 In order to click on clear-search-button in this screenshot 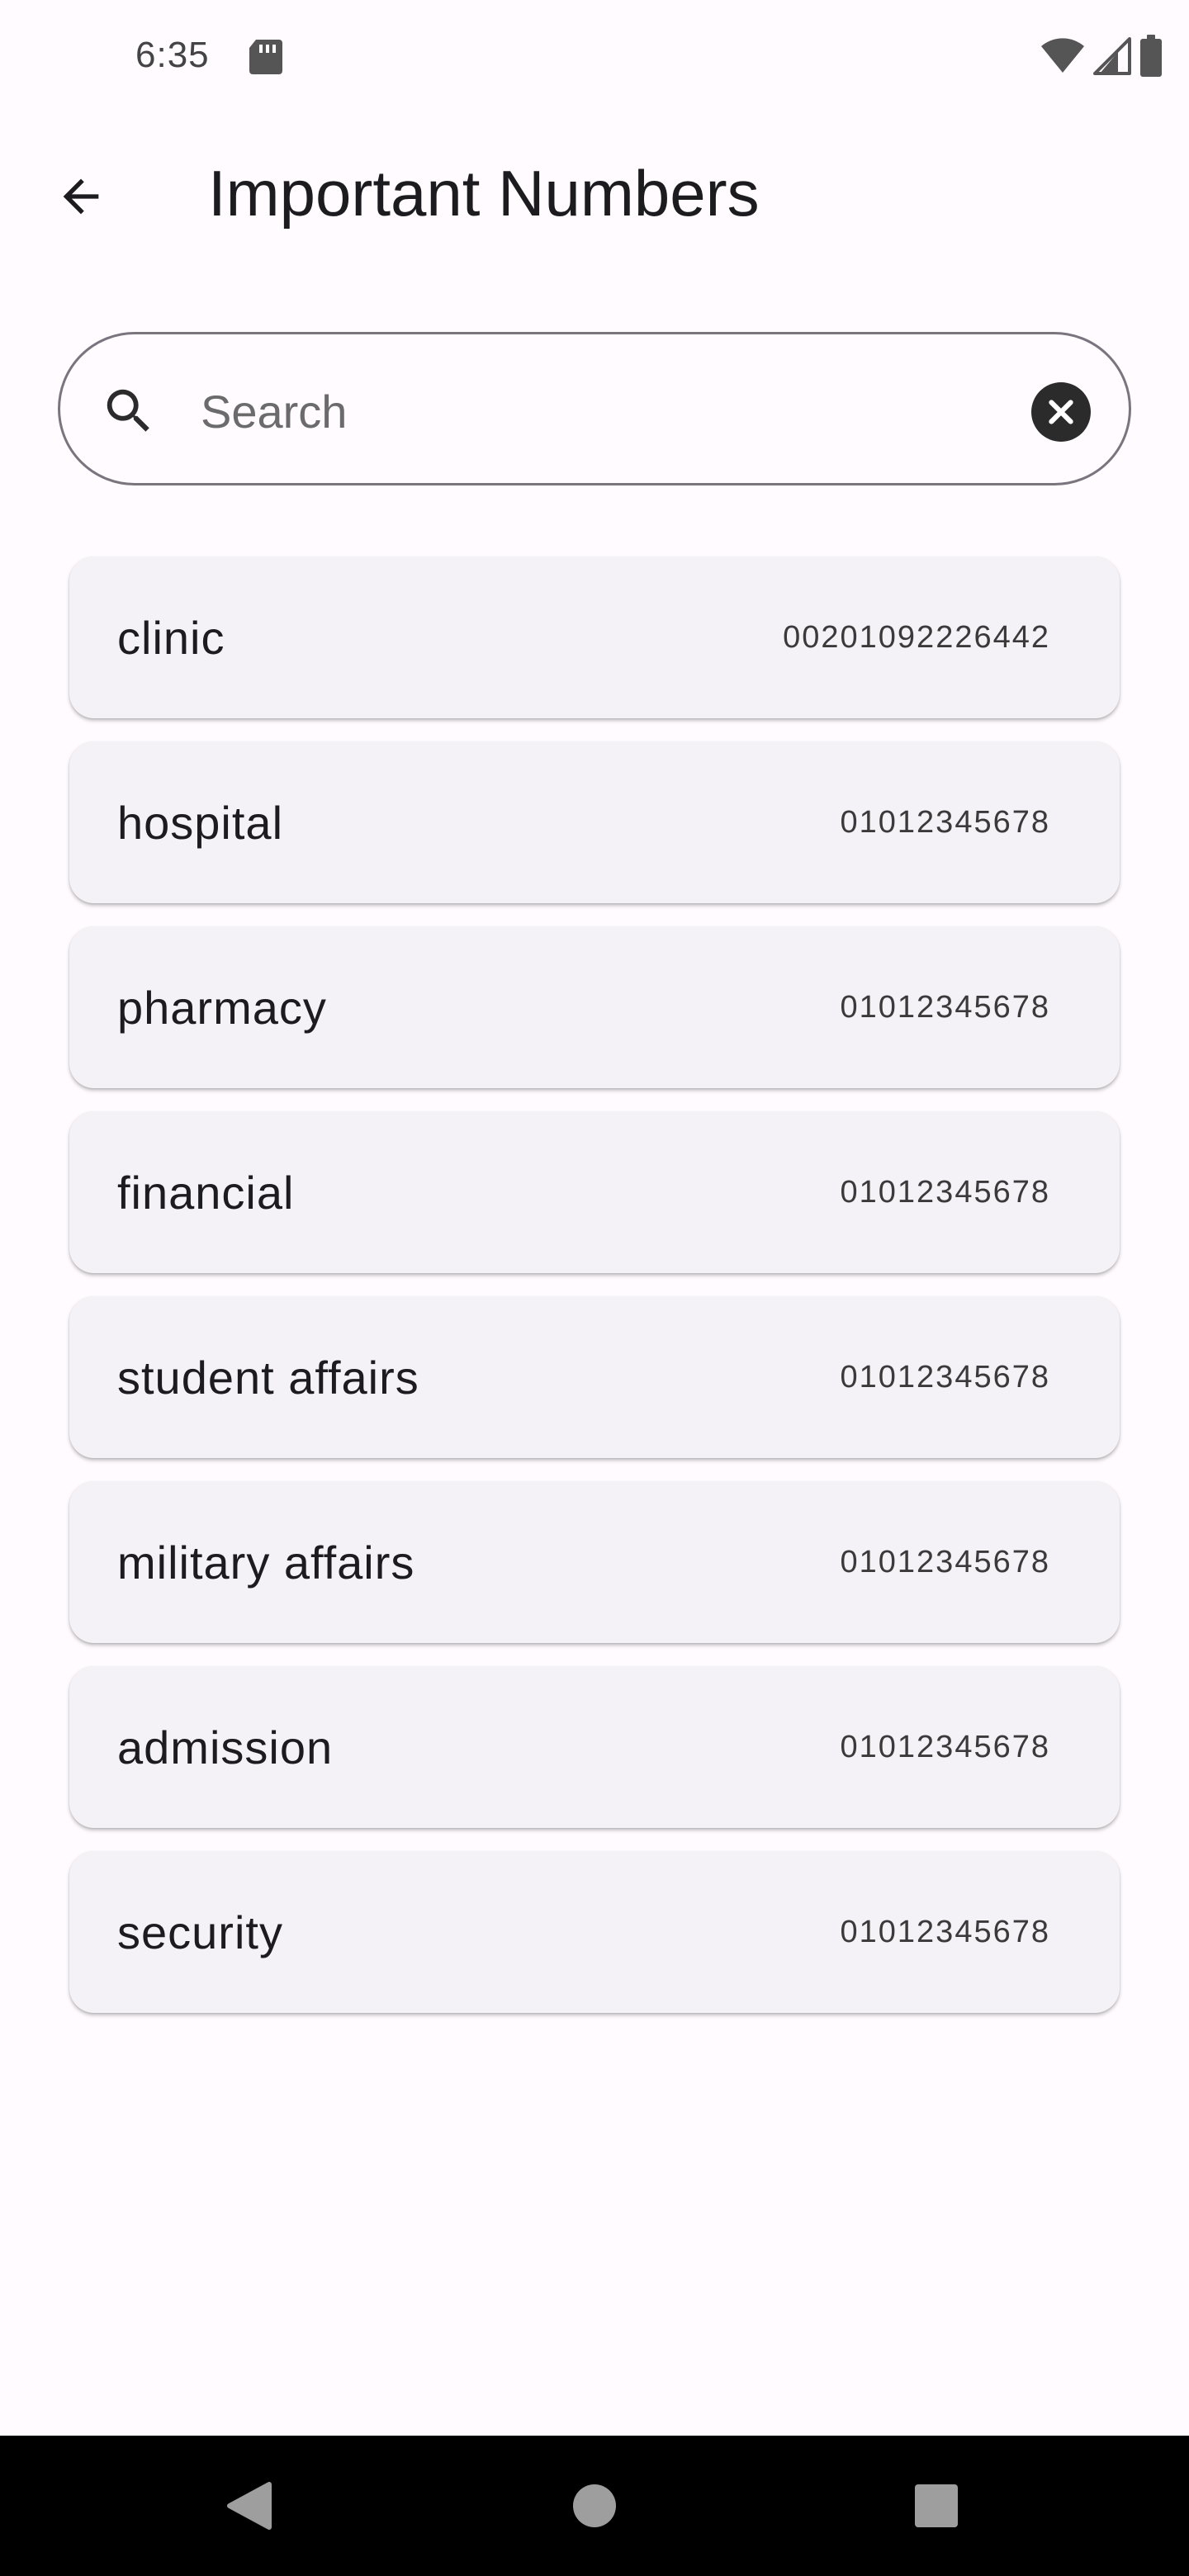, I will do `click(1061, 412)`.